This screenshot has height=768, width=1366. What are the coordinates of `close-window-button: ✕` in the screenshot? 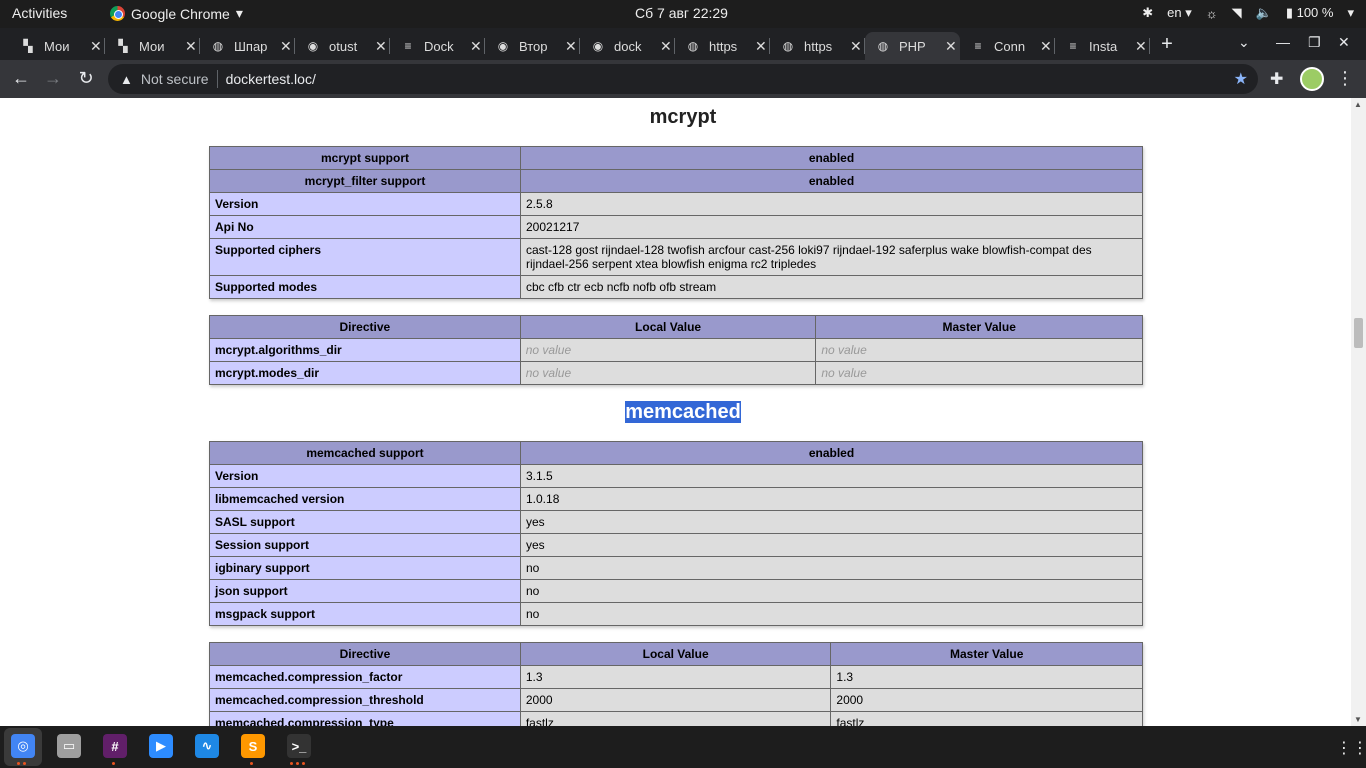 It's located at (1344, 42).